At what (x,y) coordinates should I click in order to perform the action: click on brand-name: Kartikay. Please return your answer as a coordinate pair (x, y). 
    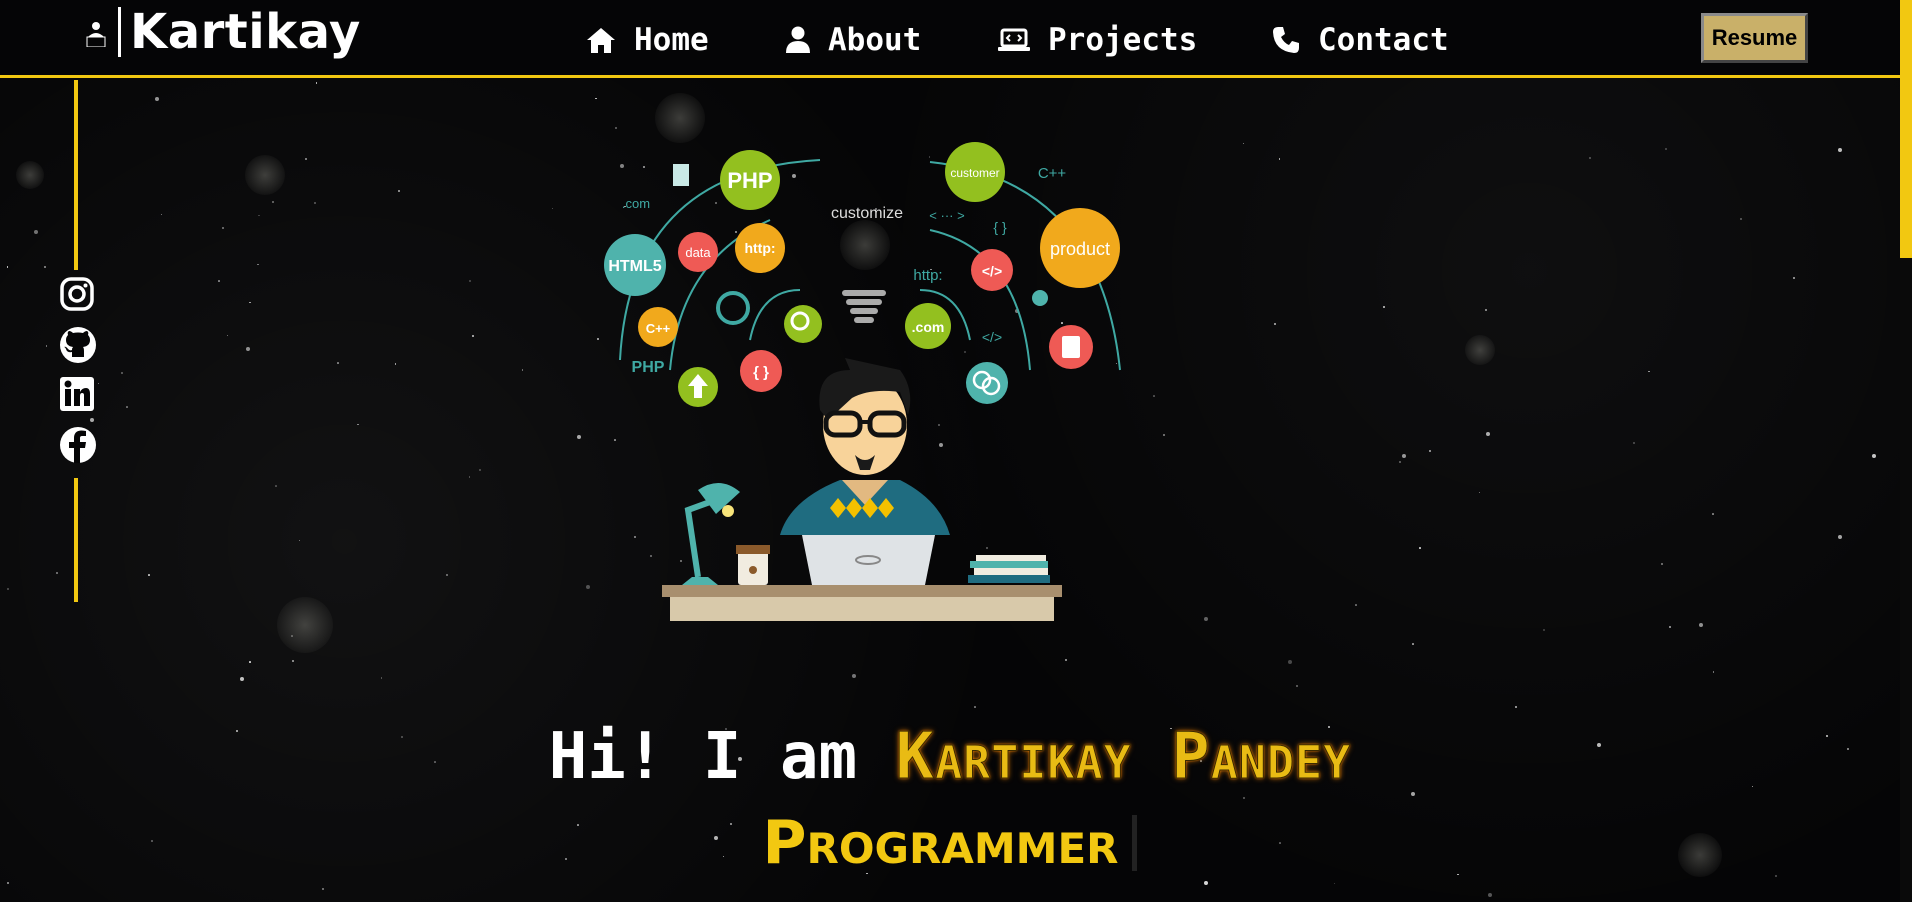
    Looking at the image, I should click on (245, 32).